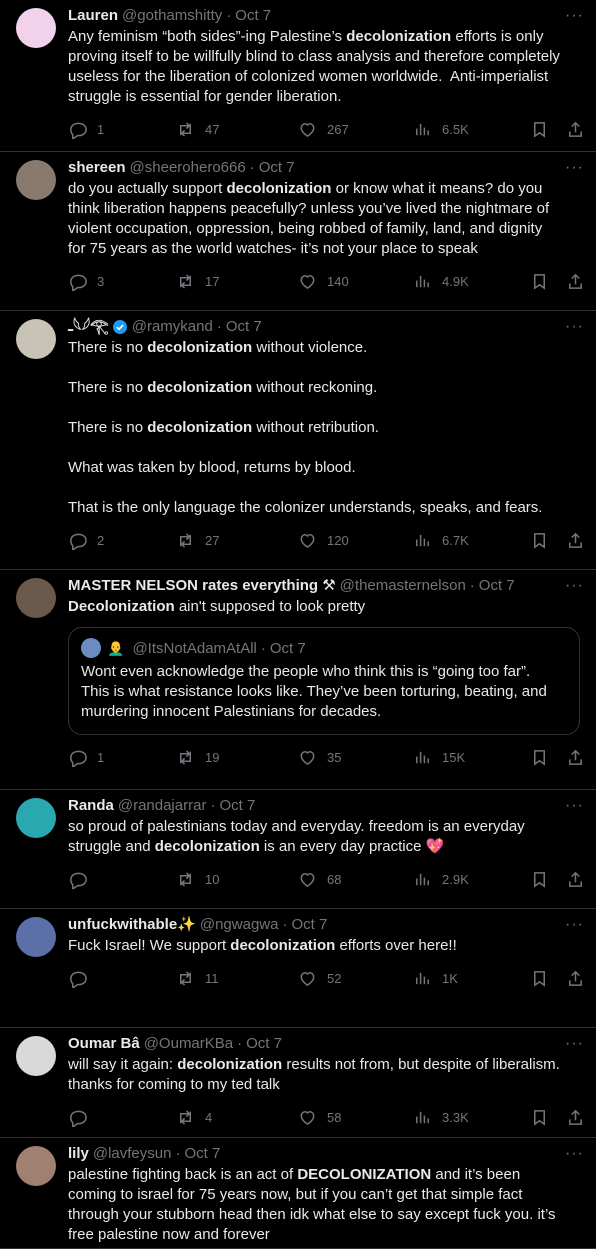 The height and width of the screenshot is (1249, 596). What do you see at coordinates (197, 879) in the screenshot?
I see `retweet-button: 10` at bounding box center [197, 879].